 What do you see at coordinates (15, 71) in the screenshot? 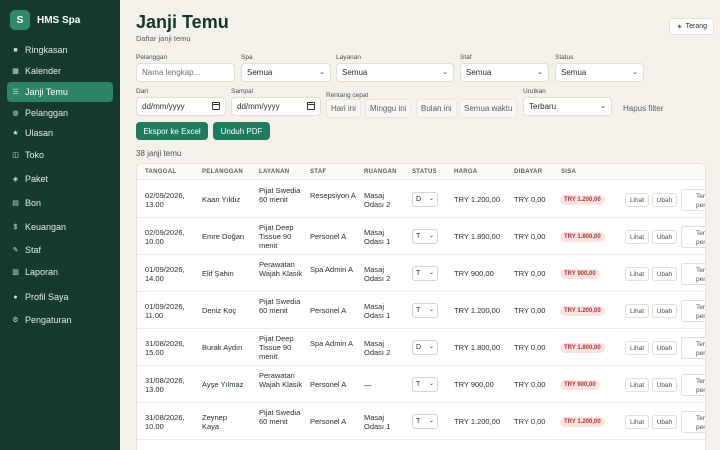
I see `calendar-icon: ▦` at bounding box center [15, 71].